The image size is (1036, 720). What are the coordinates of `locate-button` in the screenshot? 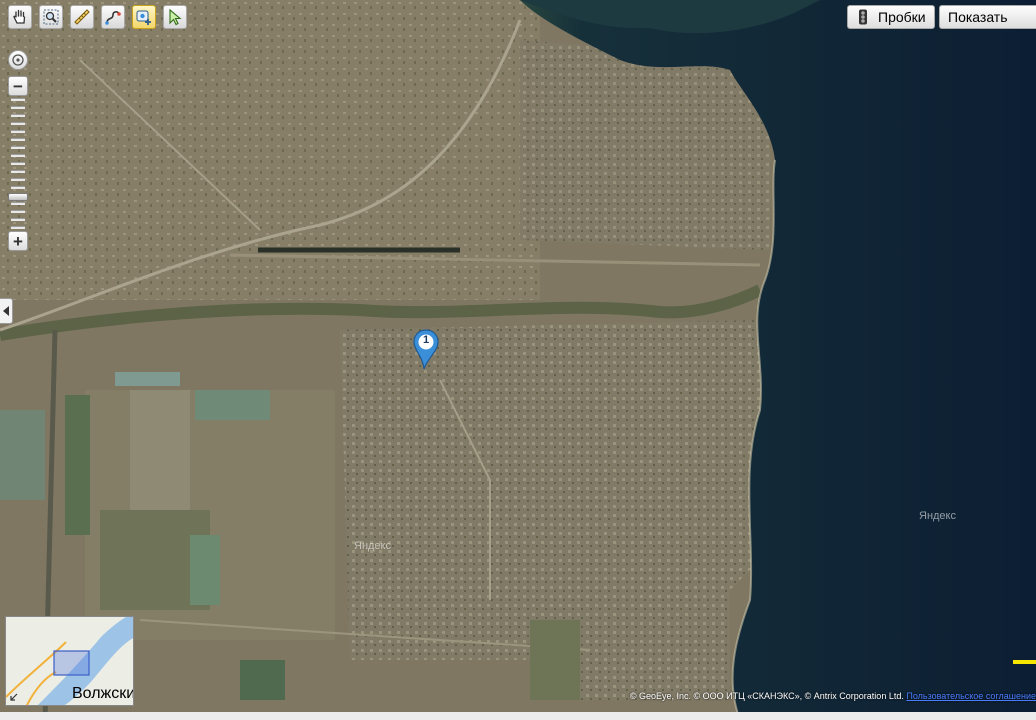 It's located at (18, 60).